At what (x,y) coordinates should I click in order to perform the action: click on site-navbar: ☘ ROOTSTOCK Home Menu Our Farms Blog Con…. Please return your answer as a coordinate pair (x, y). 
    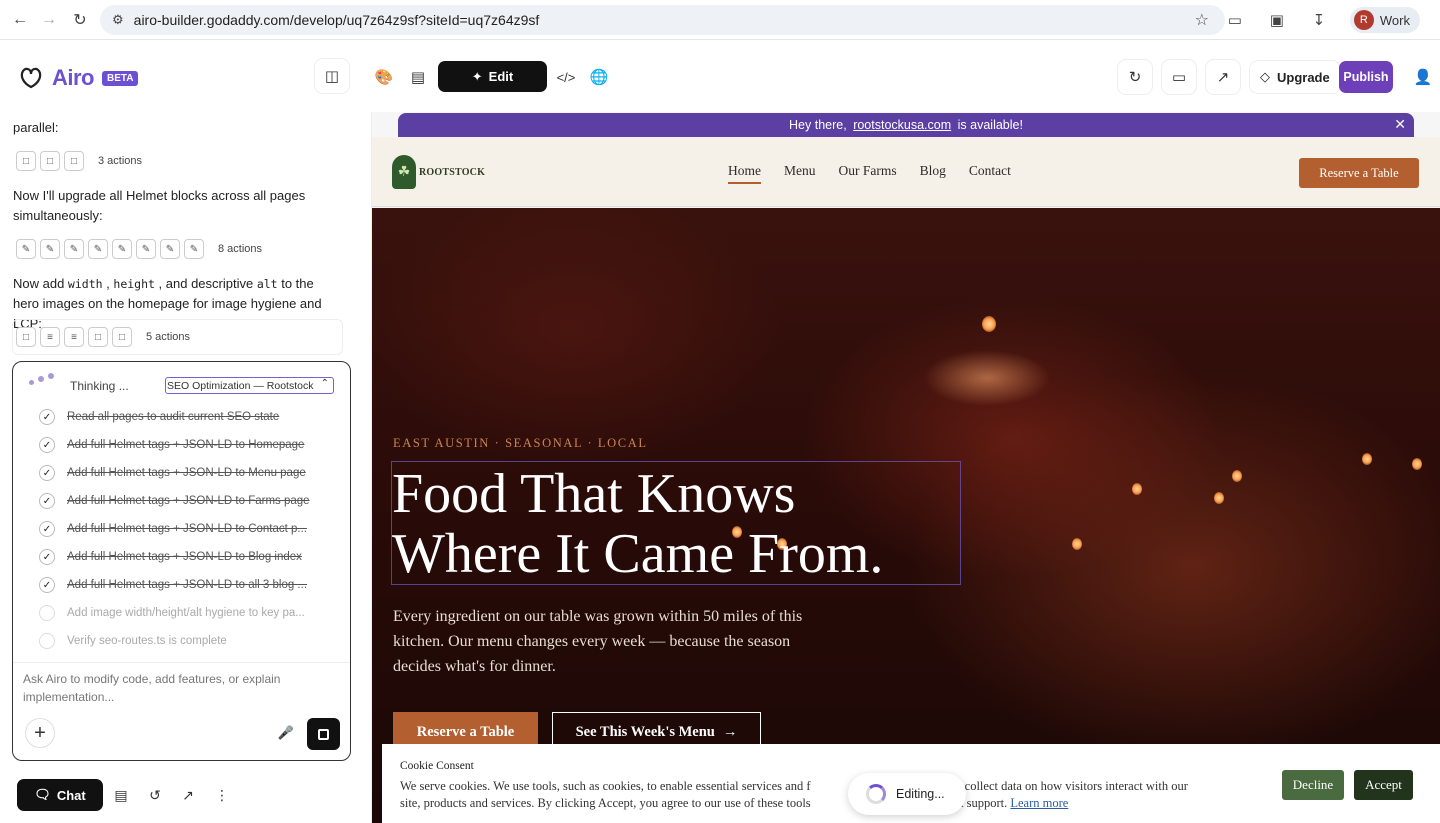
    Looking at the image, I should click on (906, 172).